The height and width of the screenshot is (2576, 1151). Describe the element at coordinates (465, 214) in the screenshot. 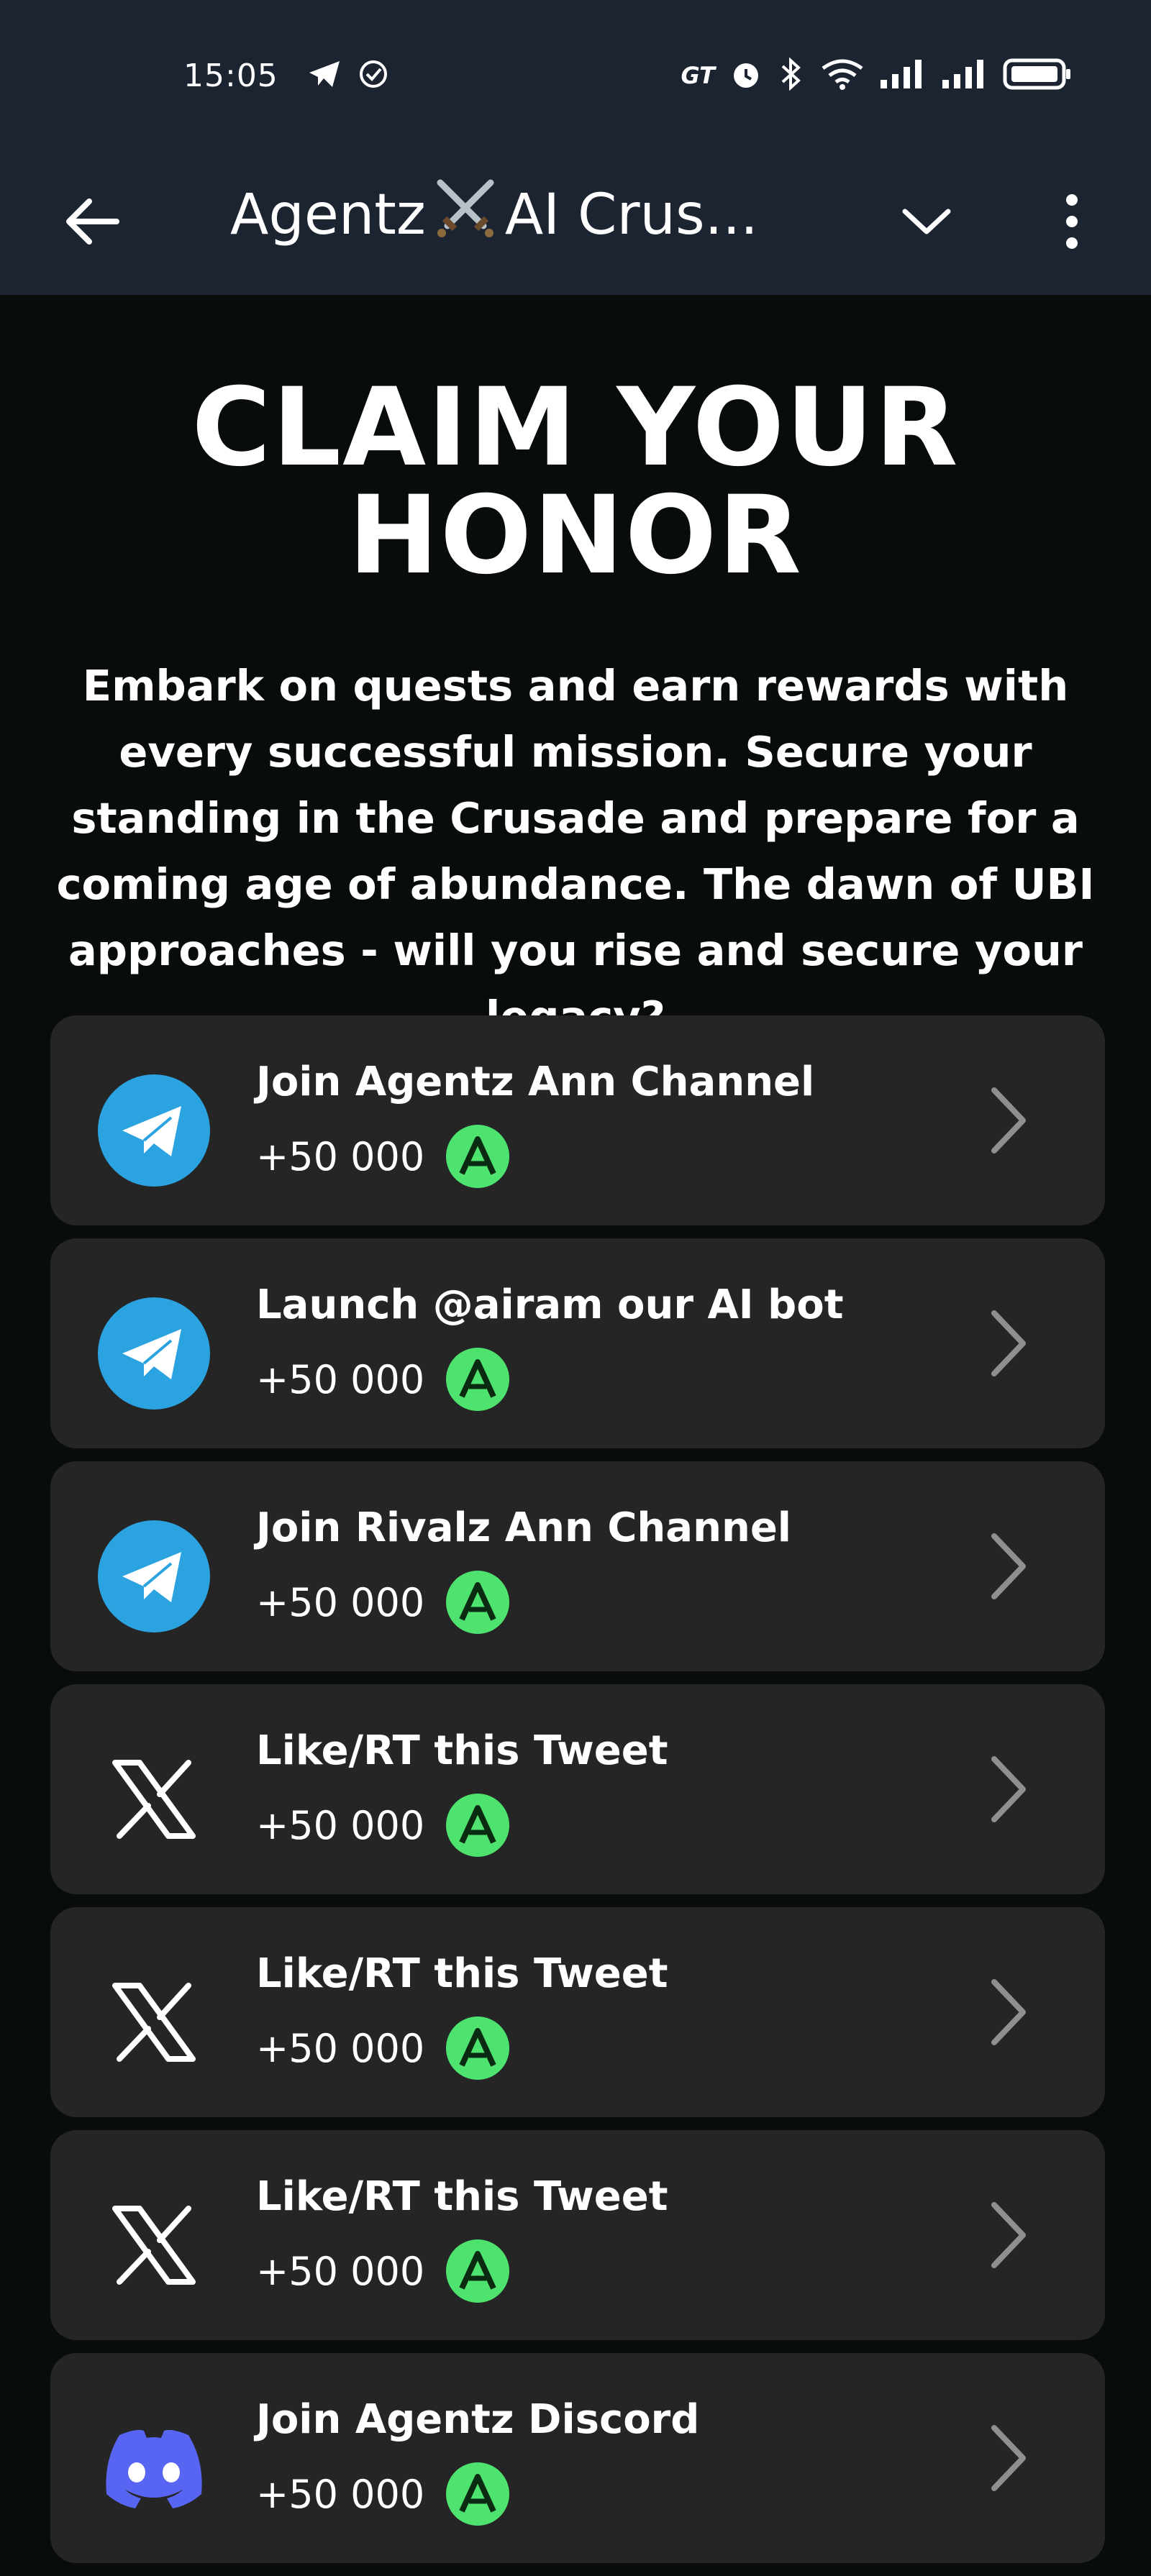

I see `crossed-swords-icon` at that location.